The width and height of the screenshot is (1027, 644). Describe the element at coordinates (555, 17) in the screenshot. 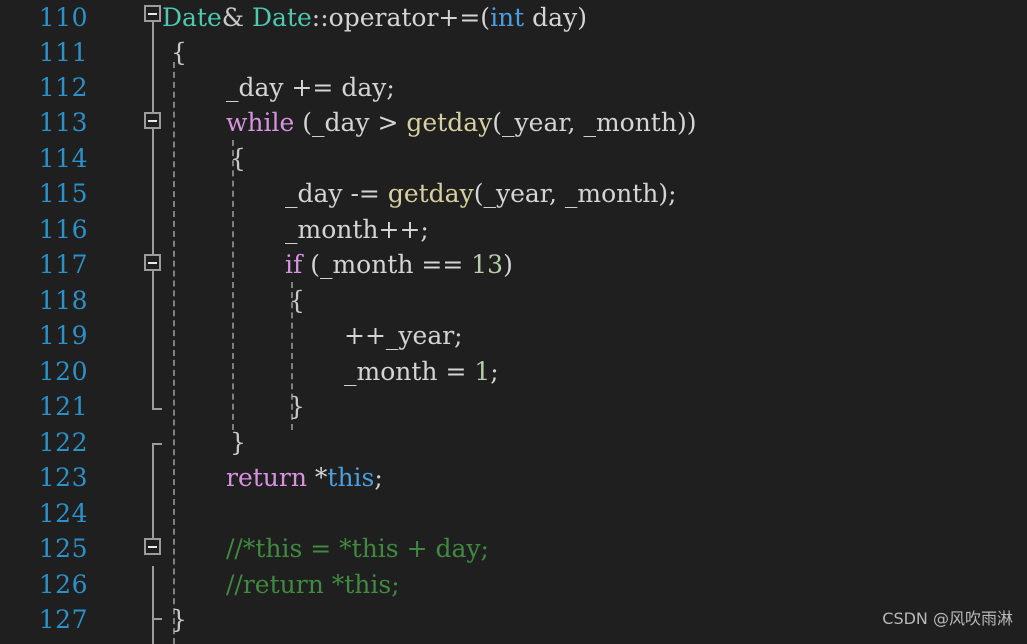

I see `token-param-day: day)` at that location.